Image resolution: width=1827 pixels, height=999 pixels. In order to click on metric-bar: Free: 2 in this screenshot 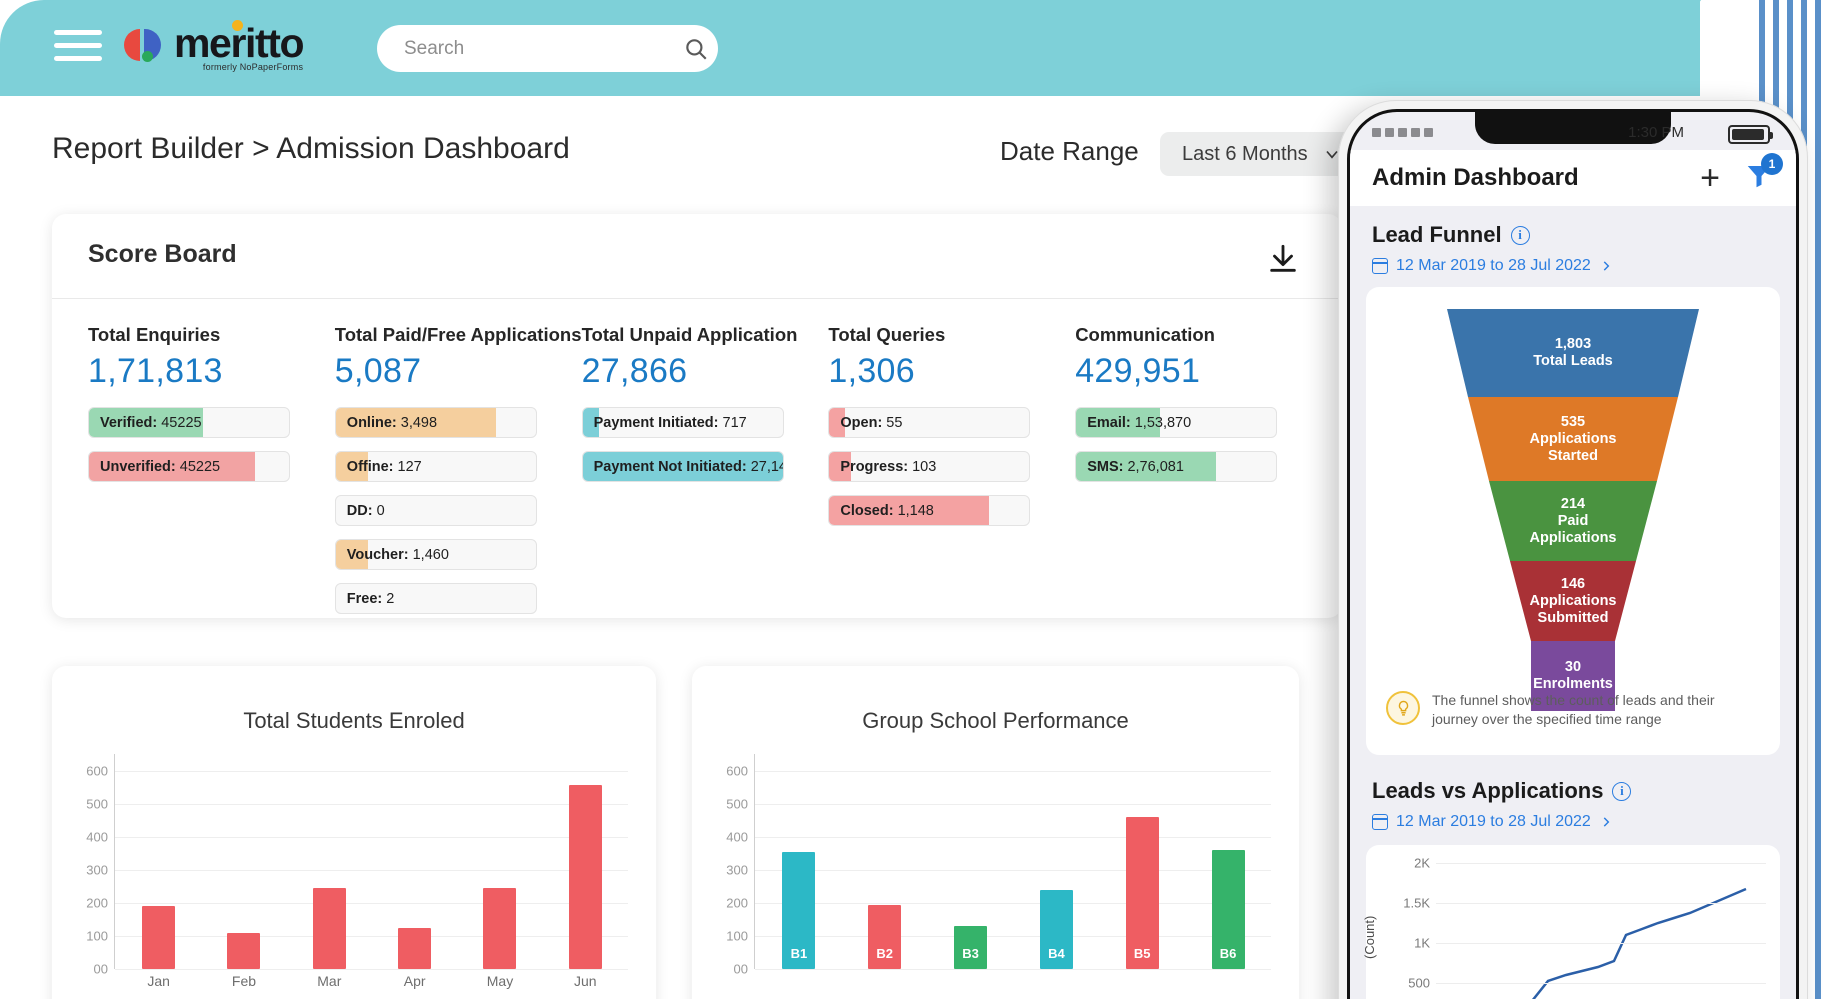, I will do `click(435, 598)`.